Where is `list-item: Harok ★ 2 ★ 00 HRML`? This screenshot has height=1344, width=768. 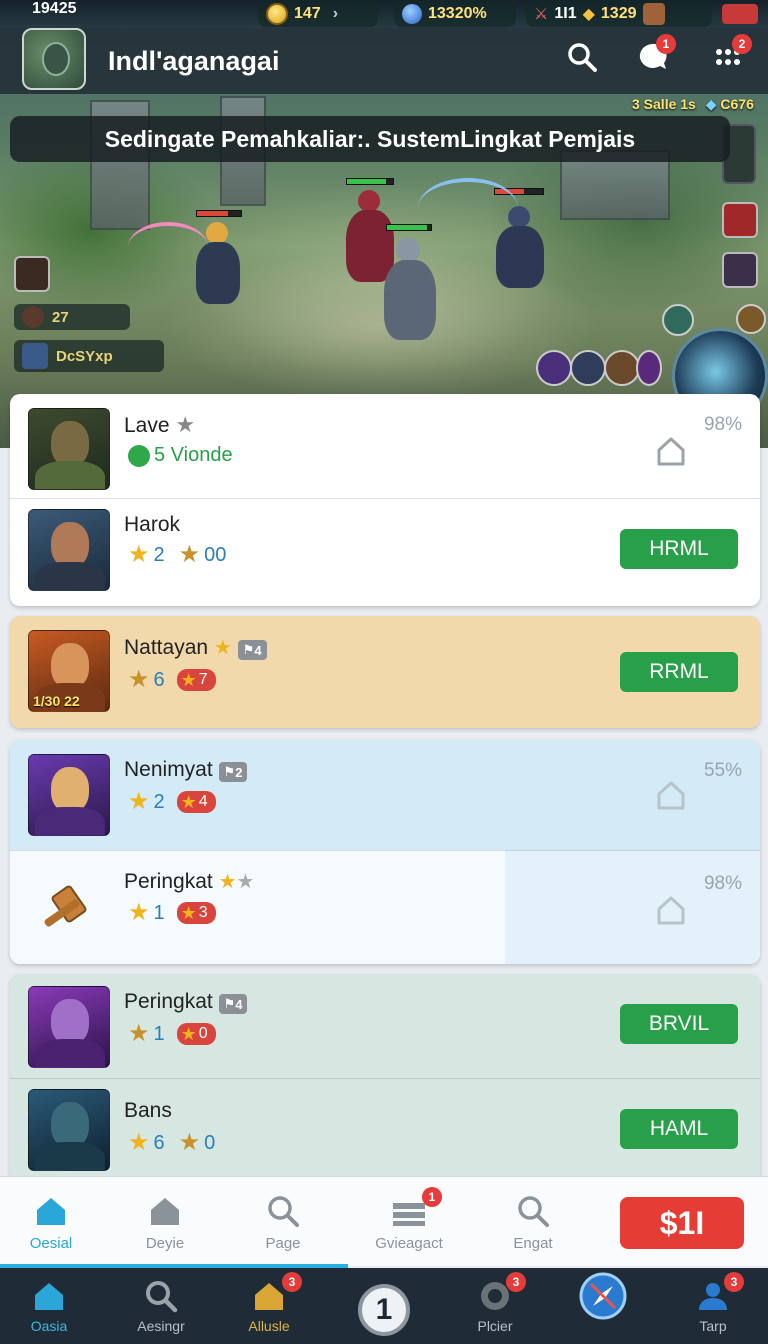
list-item: Harok ★ 2 ★ 00 HRML is located at coordinates (385, 552).